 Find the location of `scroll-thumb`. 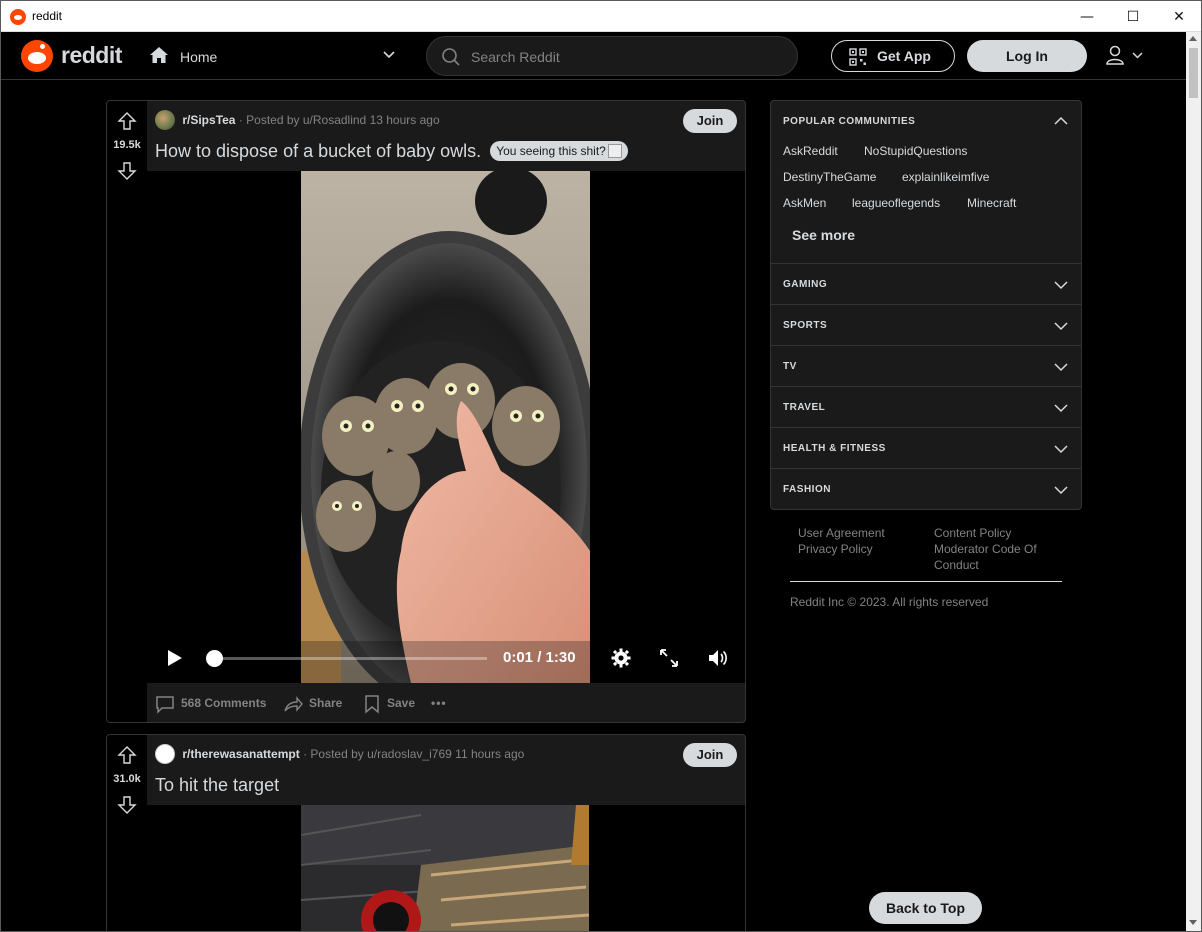

scroll-thumb is located at coordinates (1193, 73).